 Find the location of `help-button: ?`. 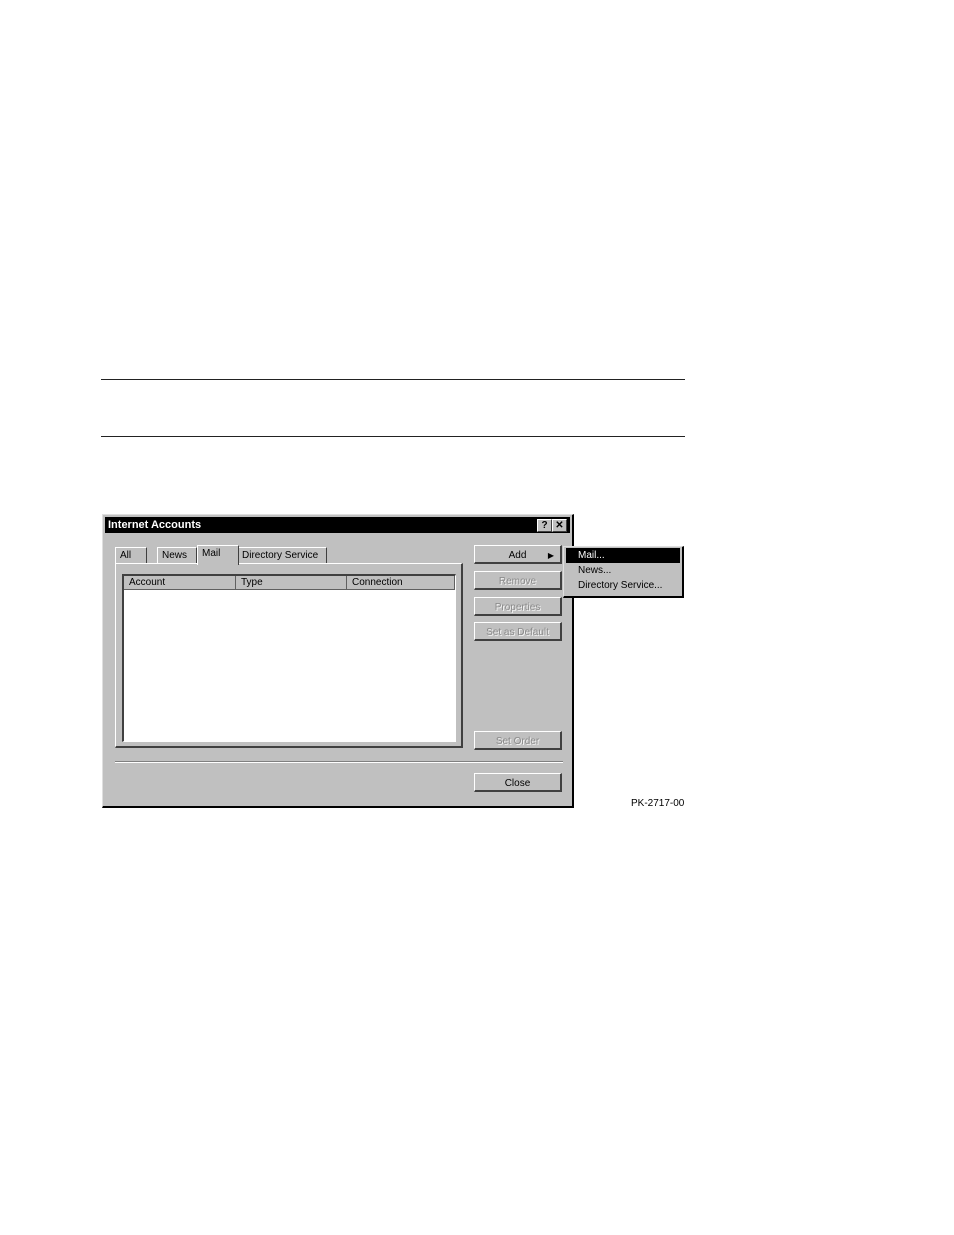

help-button: ? is located at coordinates (544, 525).